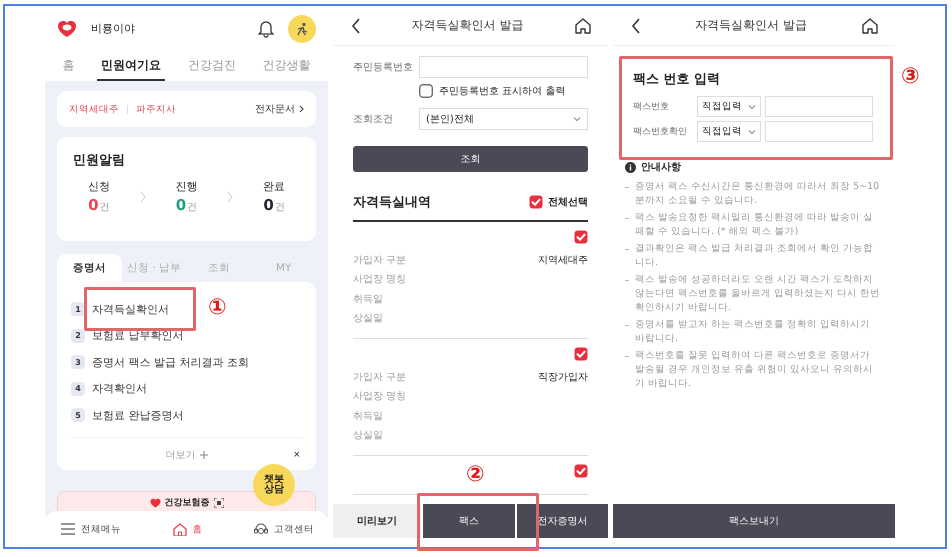 Image resolution: width=952 pixels, height=557 pixels. What do you see at coordinates (757, 194) in the screenshot?
I see `notice-text: 증명서 팩스 수신시간은 통신환경에 따라서 최장 5~10분까지 소요될 수 있습니다.` at bounding box center [757, 194].